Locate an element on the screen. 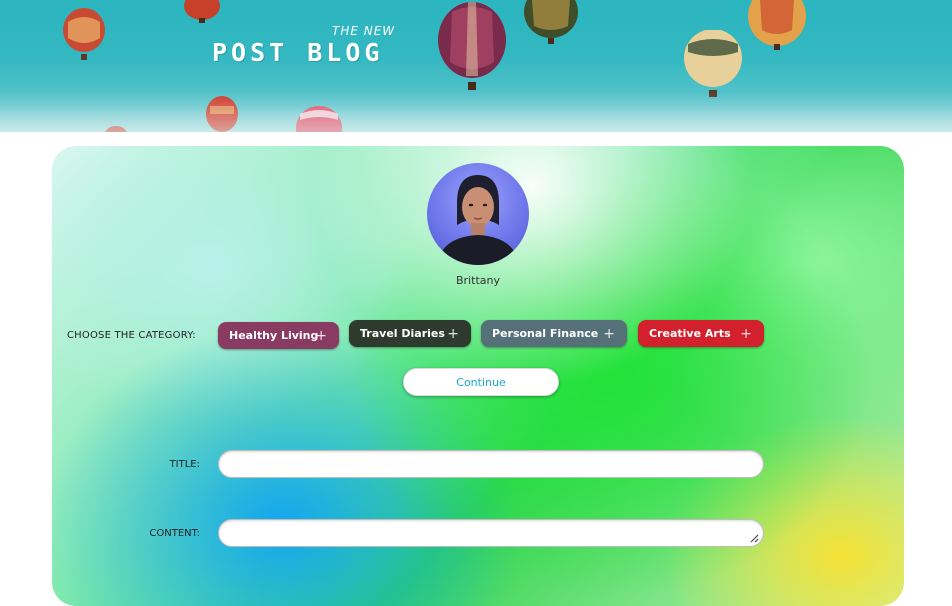  category-personal-finance: Personal Finance + is located at coordinates (554, 333).